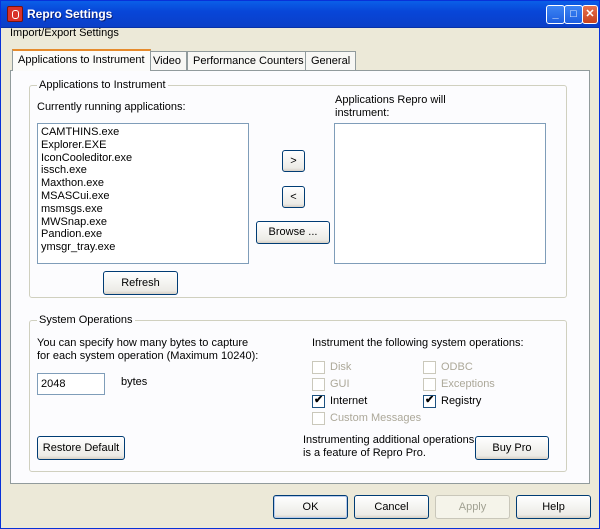 The width and height of the screenshot is (600, 529). I want to click on menu-import-export: Import/Export Settings, so click(64, 33).